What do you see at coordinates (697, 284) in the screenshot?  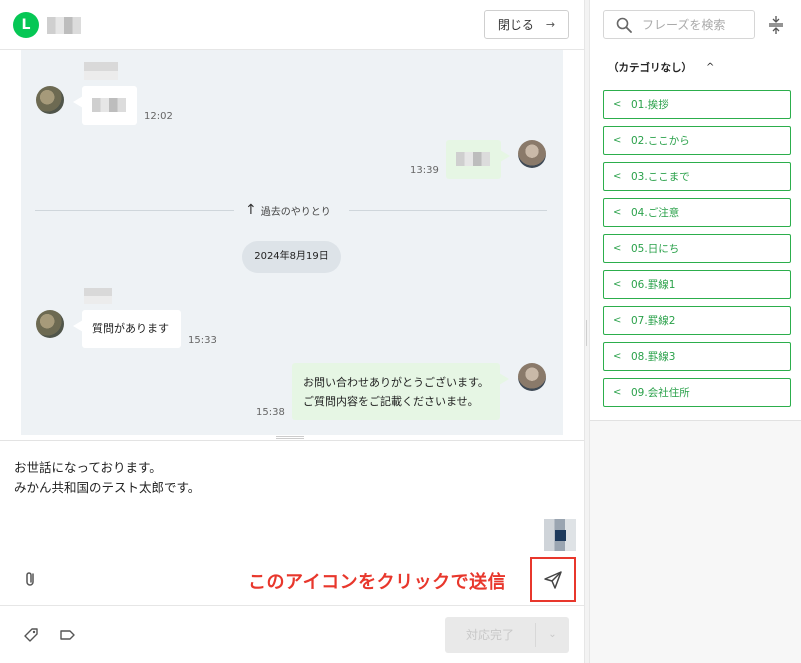 I see `phrase-item: < 06.罫線1` at bounding box center [697, 284].